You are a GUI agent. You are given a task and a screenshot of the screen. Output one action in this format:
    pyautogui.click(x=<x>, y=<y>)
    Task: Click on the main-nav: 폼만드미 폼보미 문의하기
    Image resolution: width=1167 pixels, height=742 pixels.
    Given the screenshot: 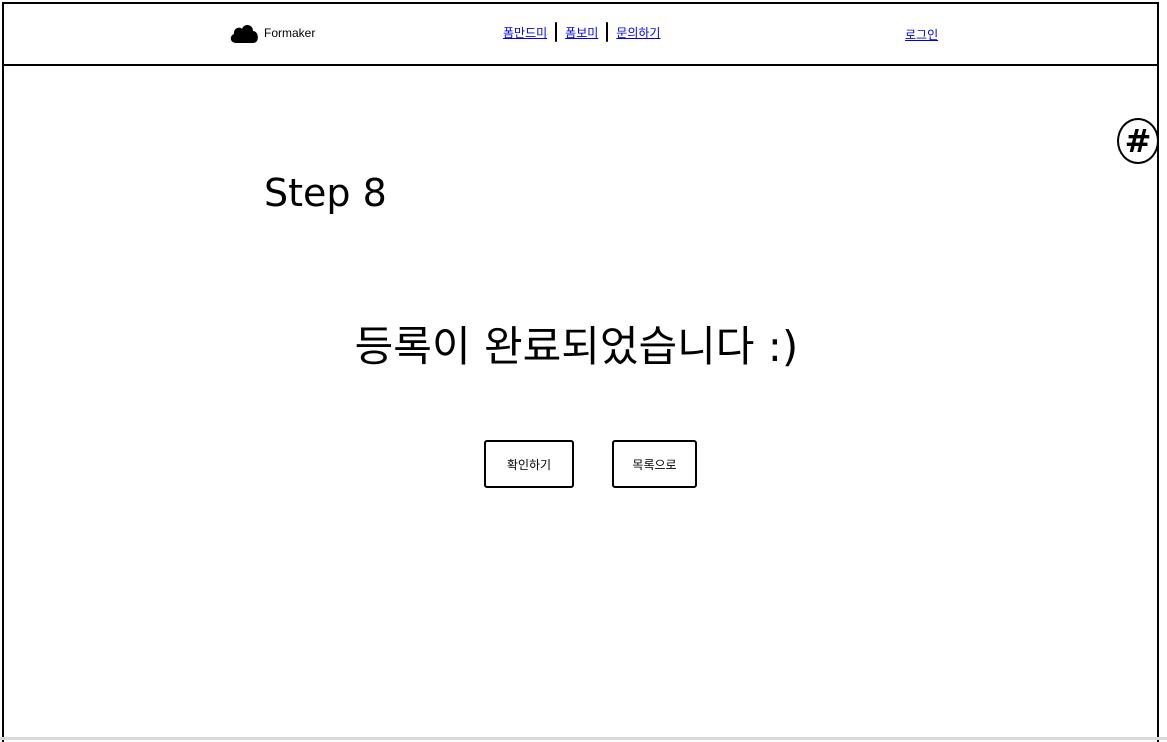 What is the action you would take?
    pyautogui.click(x=581, y=32)
    